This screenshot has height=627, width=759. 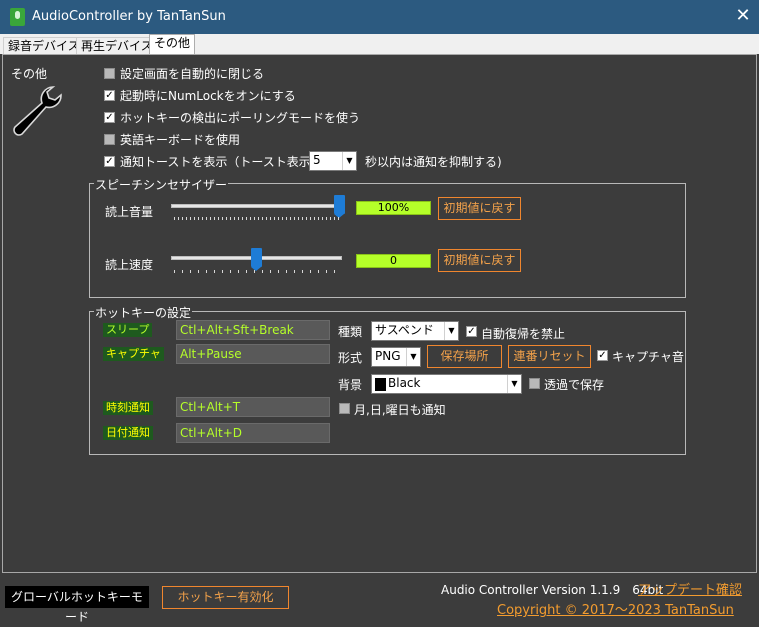 I want to click on speed-reset-button: 初期値に戻す, so click(x=479, y=260).